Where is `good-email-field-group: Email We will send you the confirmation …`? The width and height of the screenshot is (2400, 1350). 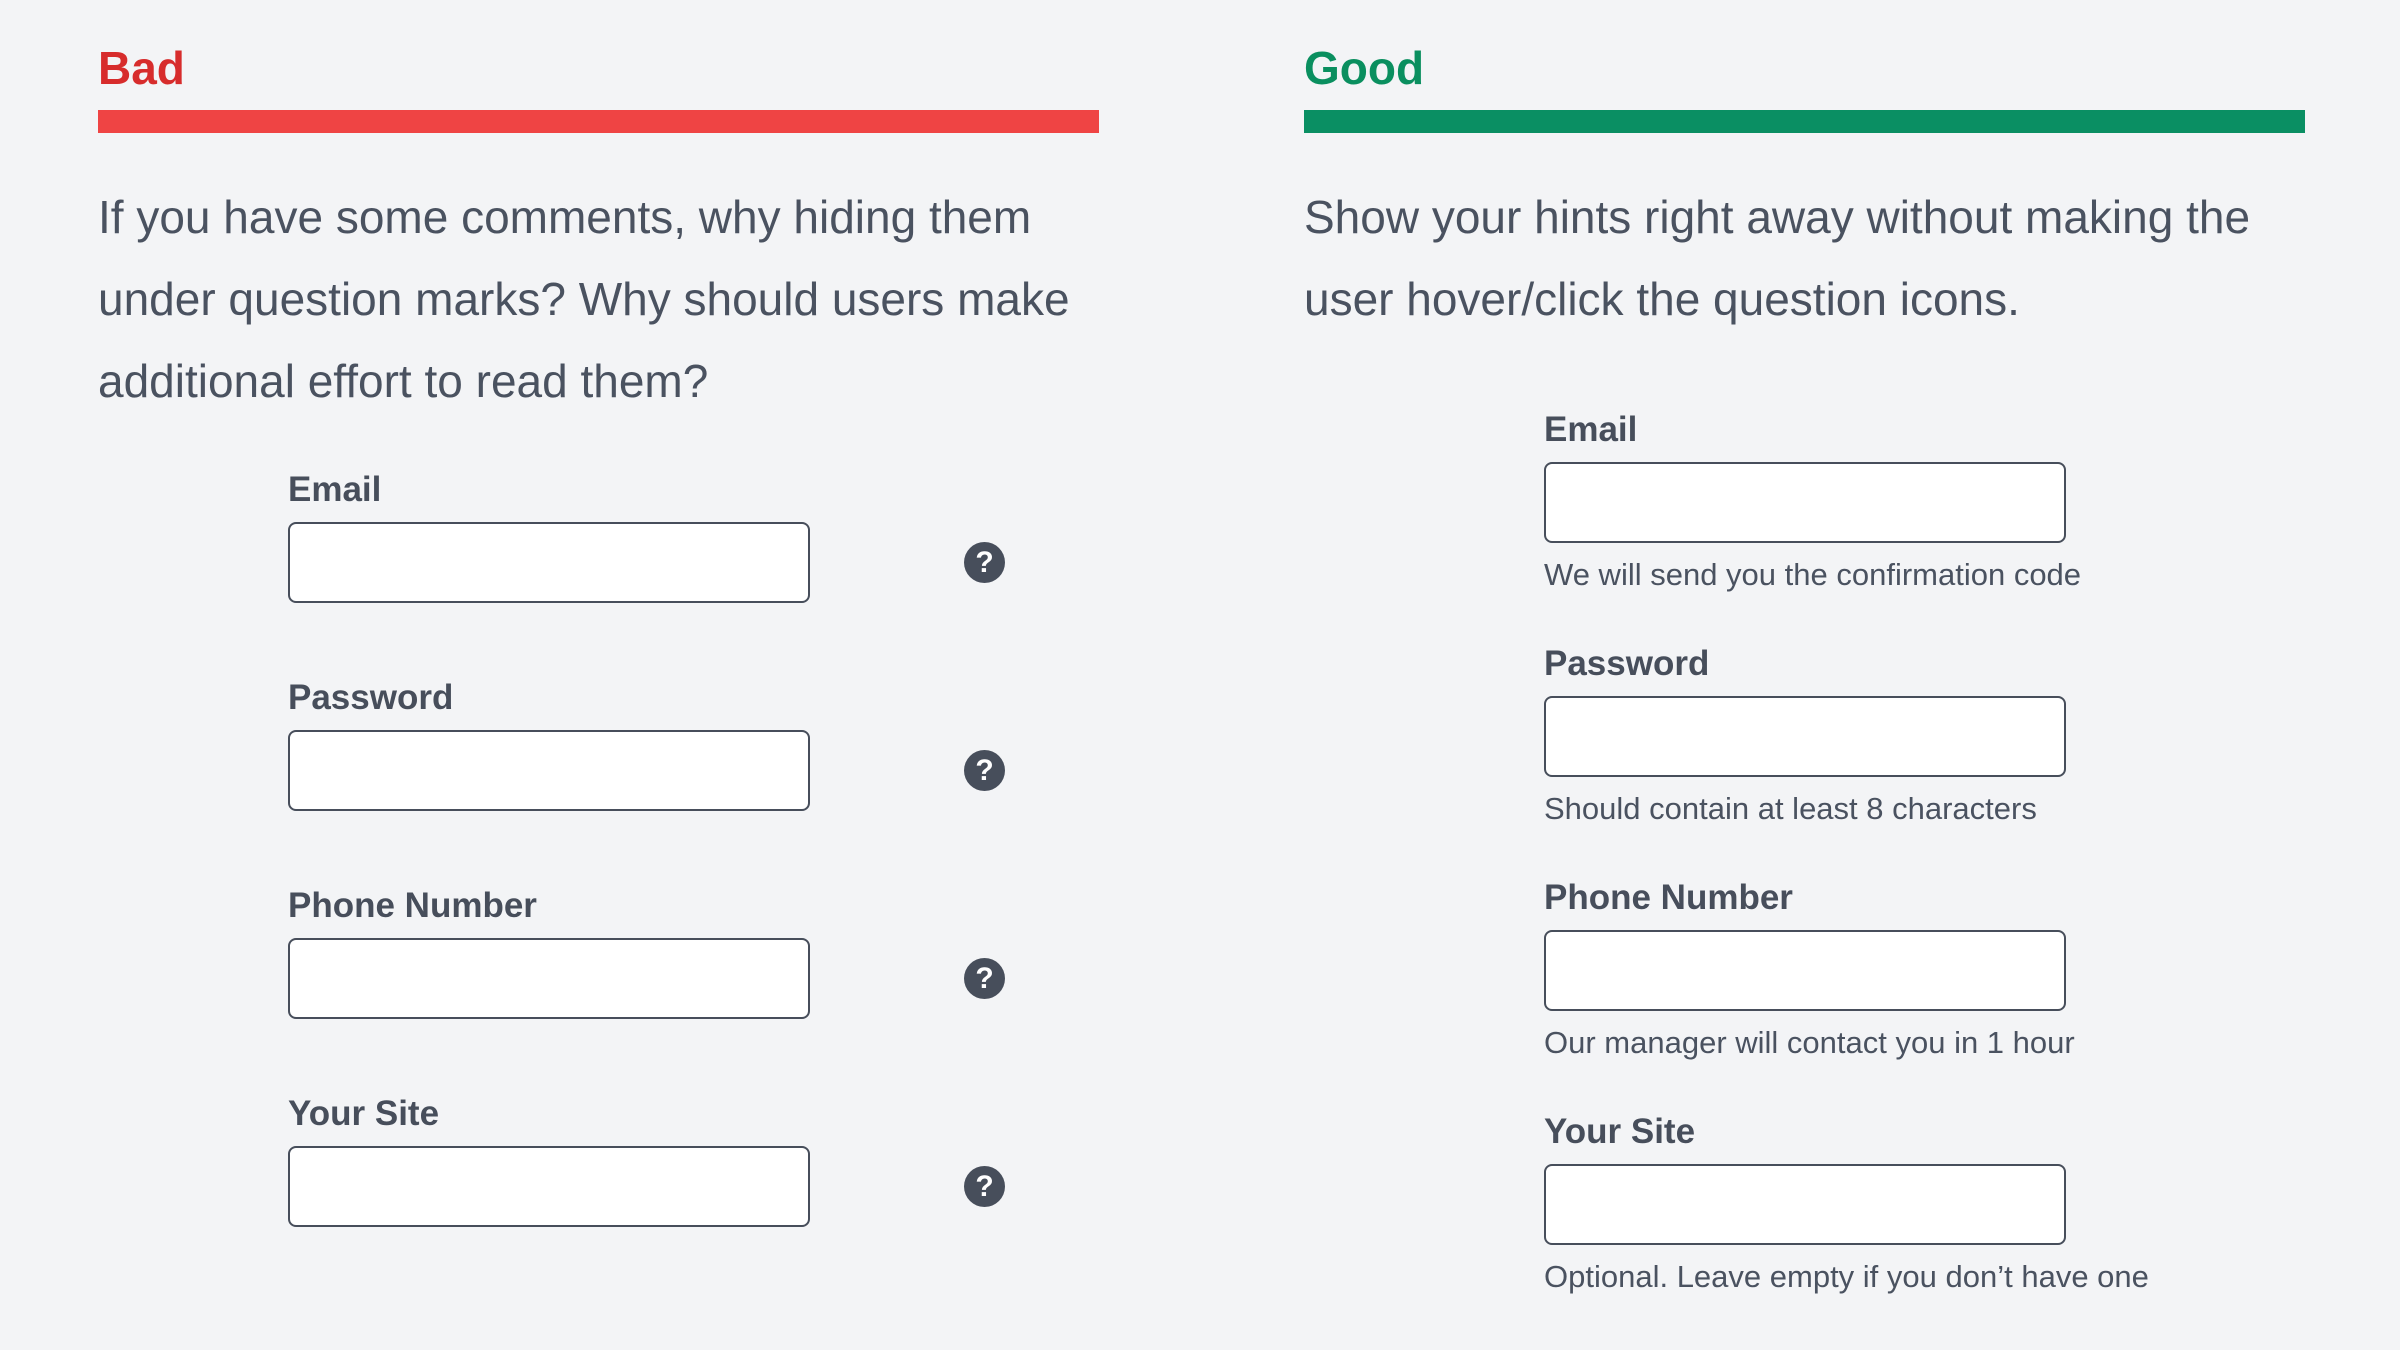 good-email-field-group: Email We will send you the confirmation … is located at coordinates (1846, 527).